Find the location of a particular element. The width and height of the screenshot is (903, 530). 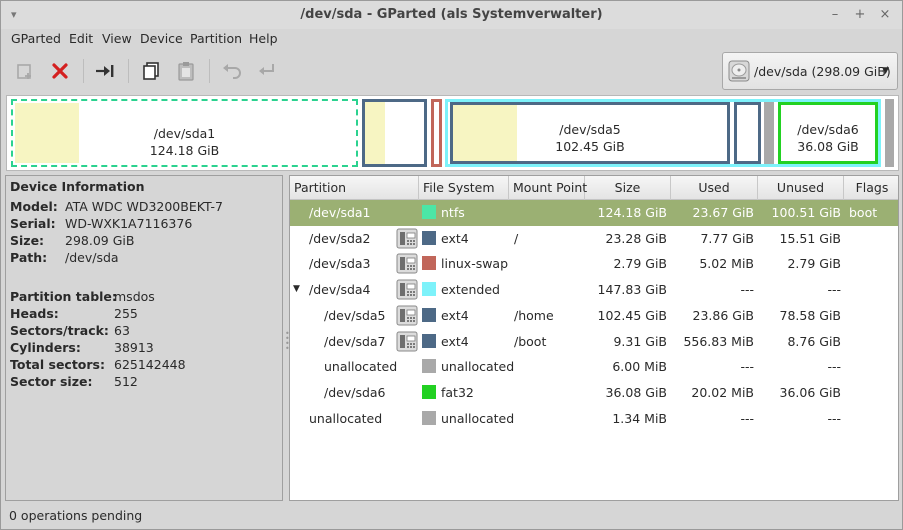

close-button: × is located at coordinates (885, 15).